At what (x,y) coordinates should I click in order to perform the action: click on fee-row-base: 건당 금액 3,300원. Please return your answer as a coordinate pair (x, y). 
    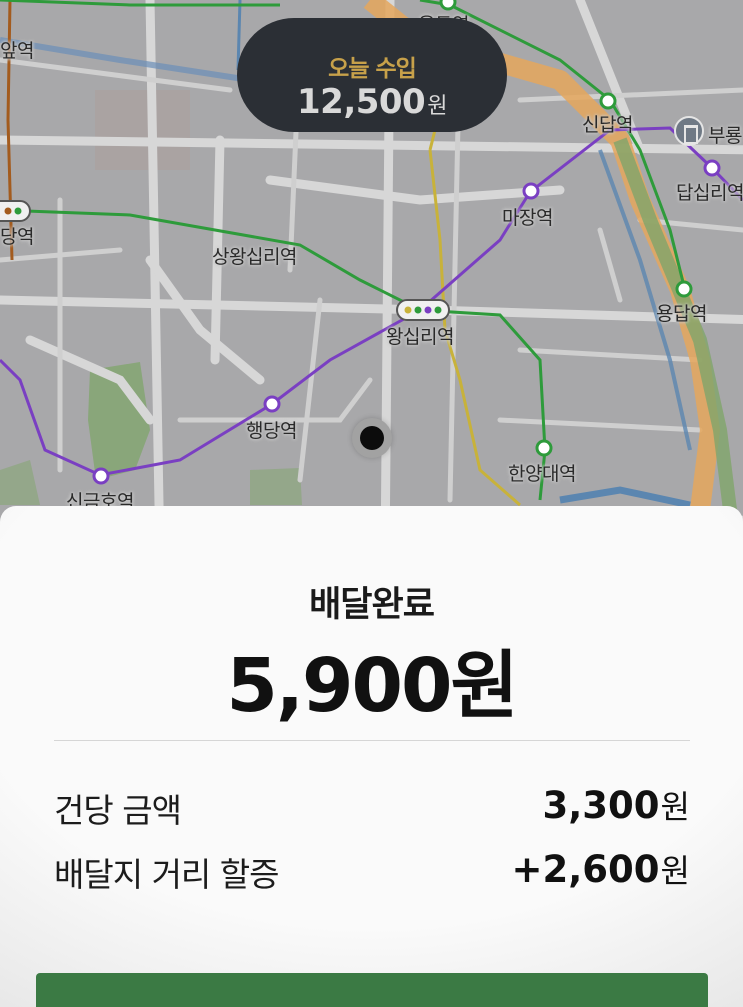
    Looking at the image, I should click on (372, 805).